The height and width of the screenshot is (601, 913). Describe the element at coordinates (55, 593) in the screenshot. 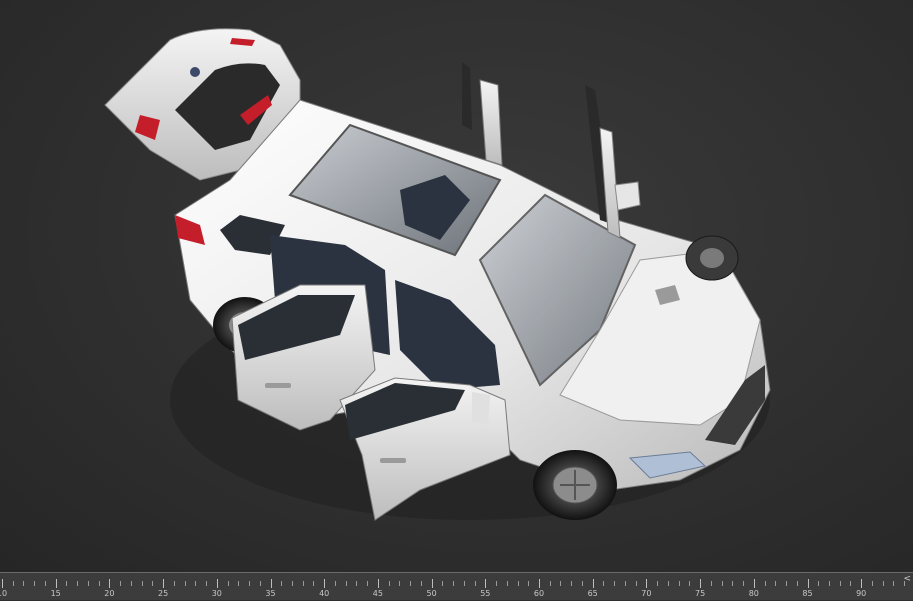

I see `timeline-tick-label: 15` at that location.